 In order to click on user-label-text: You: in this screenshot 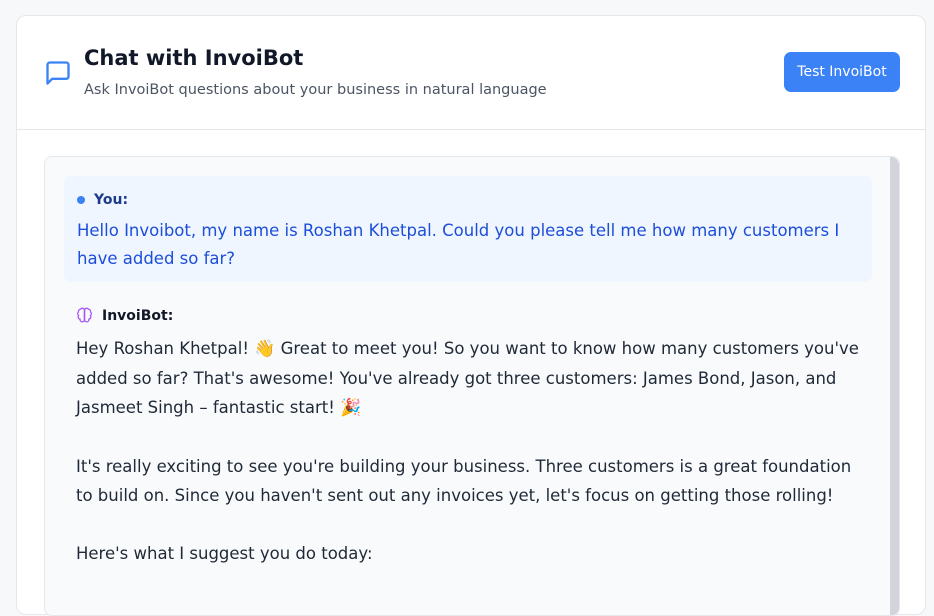, I will do `click(111, 200)`.